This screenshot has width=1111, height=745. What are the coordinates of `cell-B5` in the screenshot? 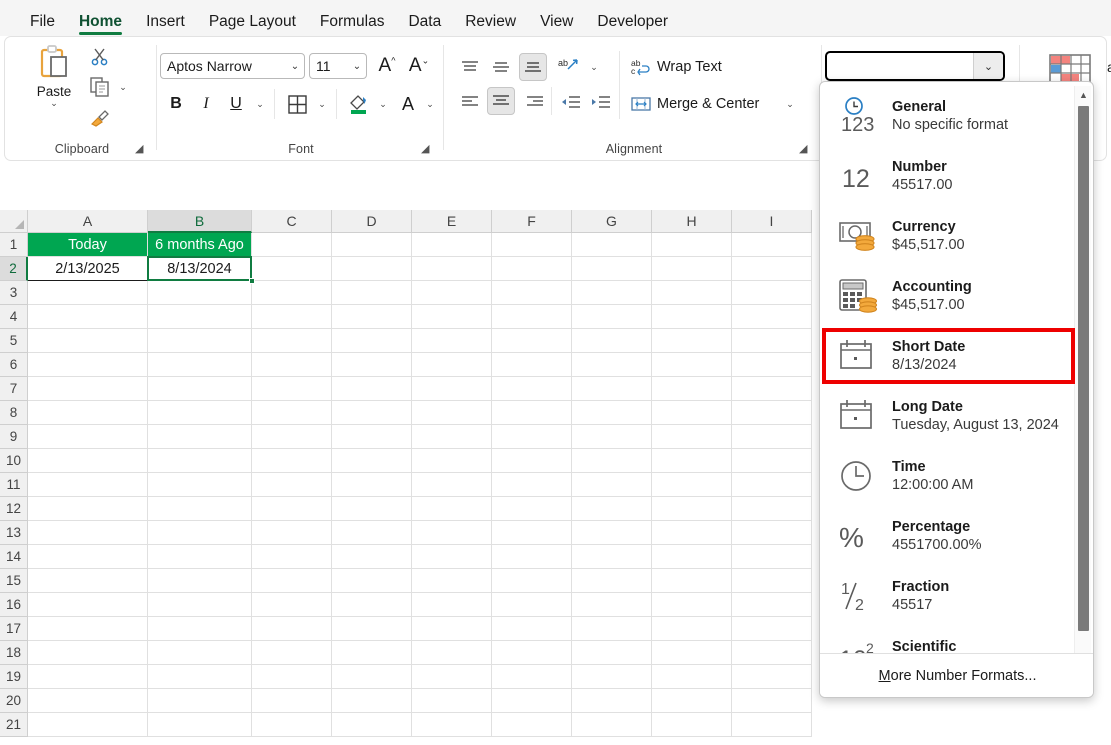 It's located at (200, 341).